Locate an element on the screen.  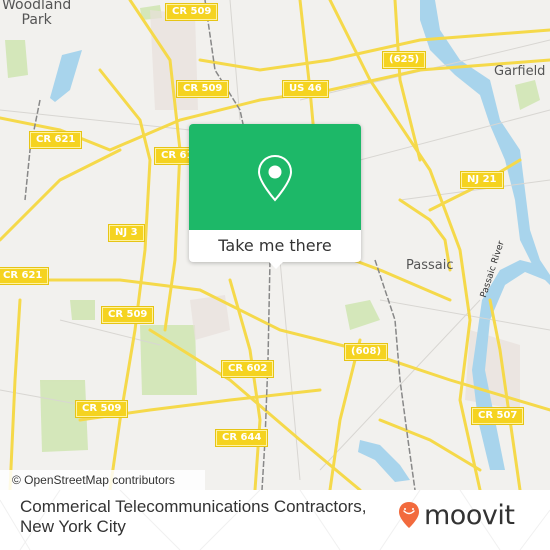
route-shield: CR 644 is located at coordinates (241, 438).